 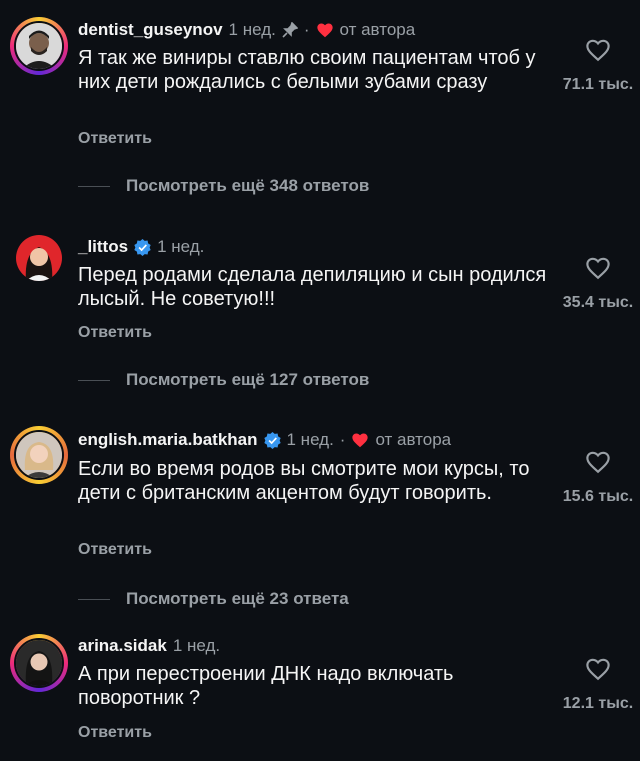 I want to click on view-more-replies: Посмотреть ещё 23 ответа, so click(x=213, y=599).